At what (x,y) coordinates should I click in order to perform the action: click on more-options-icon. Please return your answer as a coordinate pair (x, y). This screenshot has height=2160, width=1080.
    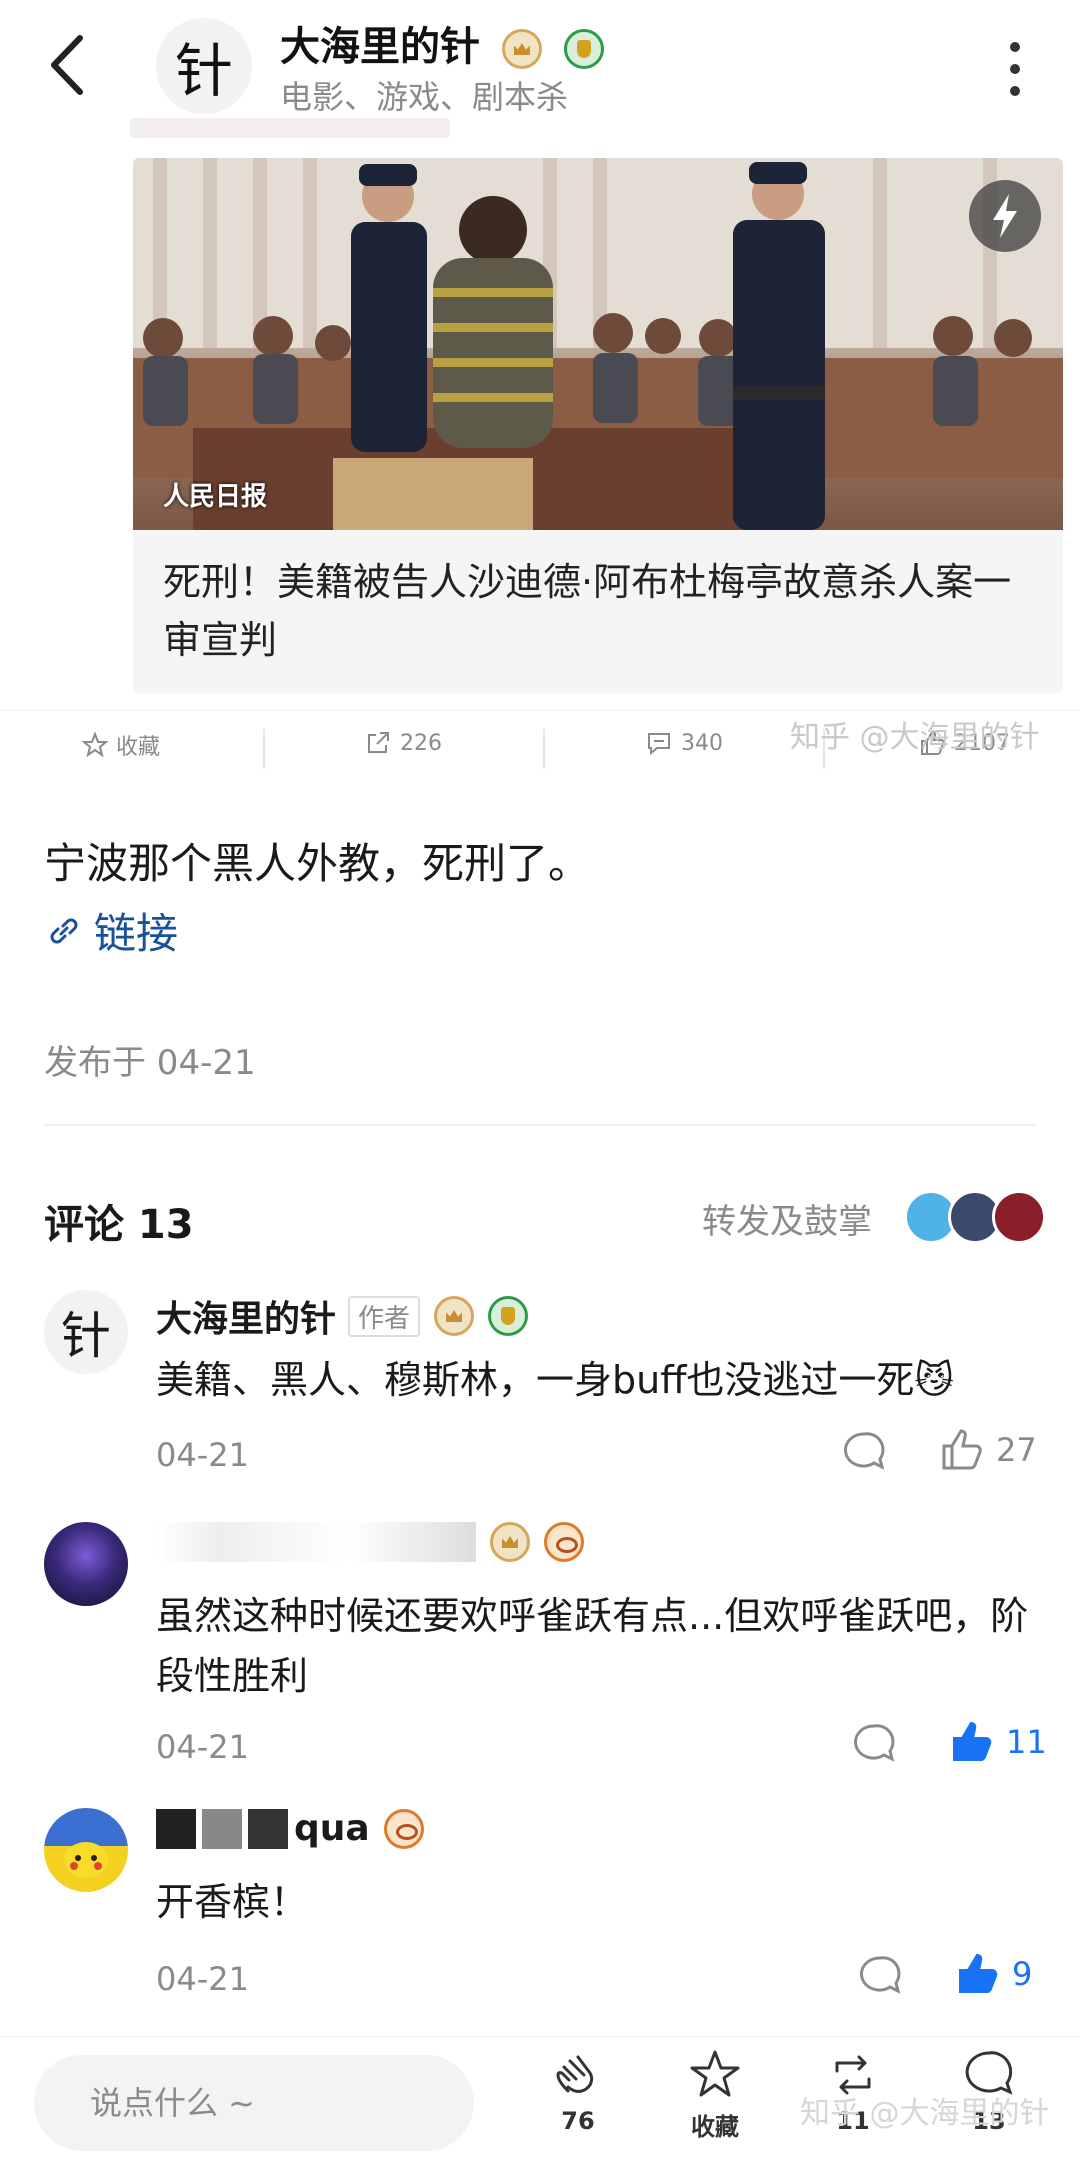
    Looking at the image, I should click on (1015, 70).